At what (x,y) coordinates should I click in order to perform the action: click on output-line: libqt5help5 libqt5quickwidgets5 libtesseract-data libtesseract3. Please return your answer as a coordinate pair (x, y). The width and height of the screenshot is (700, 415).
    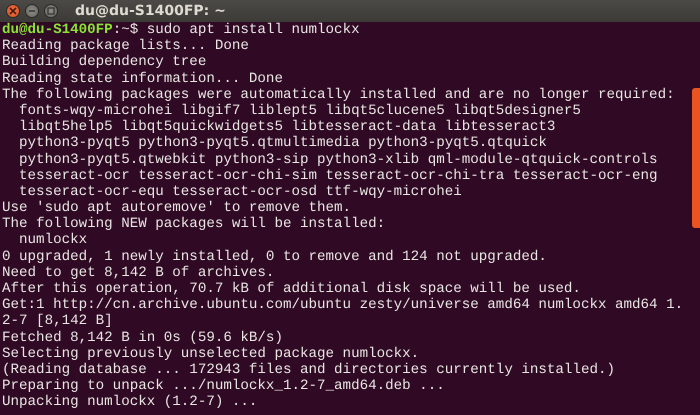
    Looking at the image, I should click on (287, 127).